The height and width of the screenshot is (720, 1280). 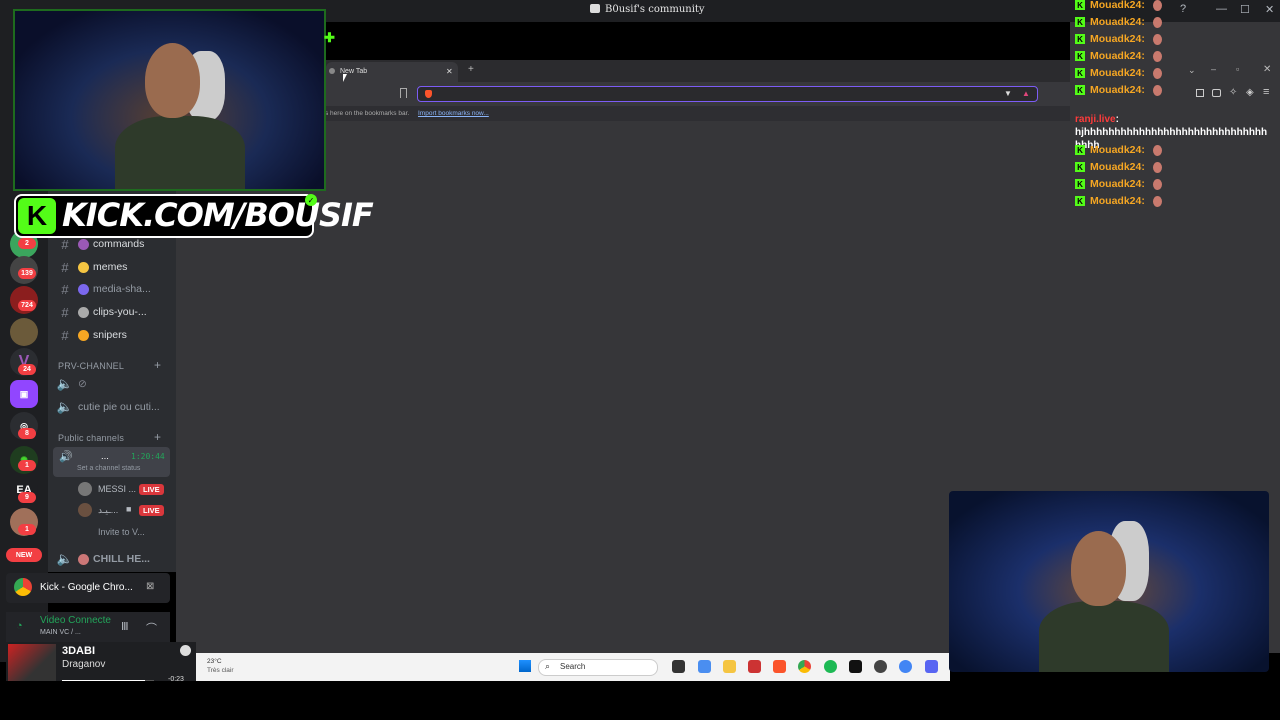 What do you see at coordinates (214, 661) in the screenshot?
I see `weather-temp: 23°C` at bounding box center [214, 661].